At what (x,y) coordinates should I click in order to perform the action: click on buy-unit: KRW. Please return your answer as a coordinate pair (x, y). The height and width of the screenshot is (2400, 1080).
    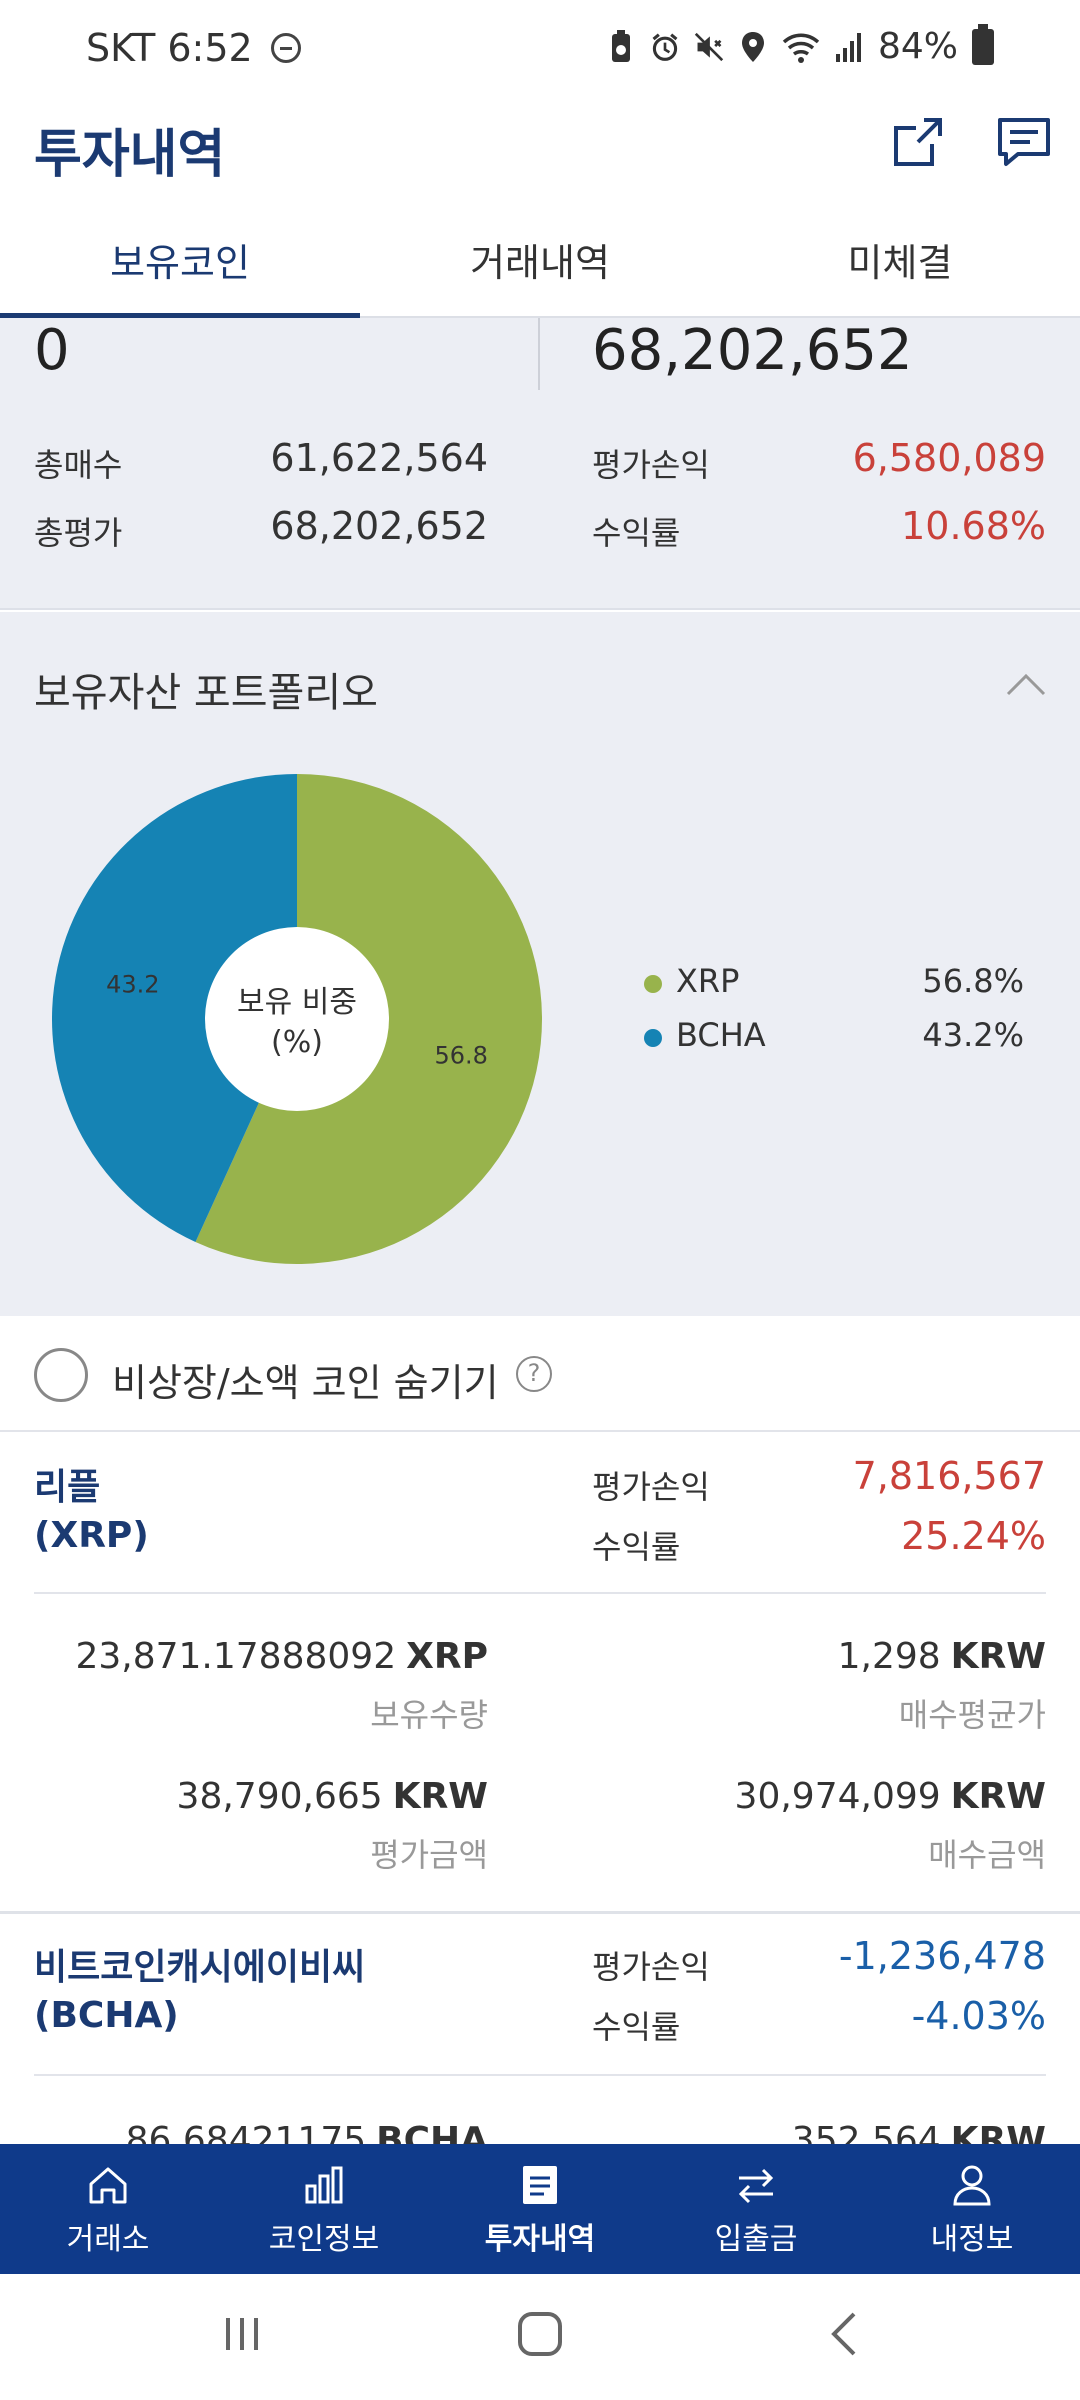
    Looking at the image, I should click on (998, 1796).